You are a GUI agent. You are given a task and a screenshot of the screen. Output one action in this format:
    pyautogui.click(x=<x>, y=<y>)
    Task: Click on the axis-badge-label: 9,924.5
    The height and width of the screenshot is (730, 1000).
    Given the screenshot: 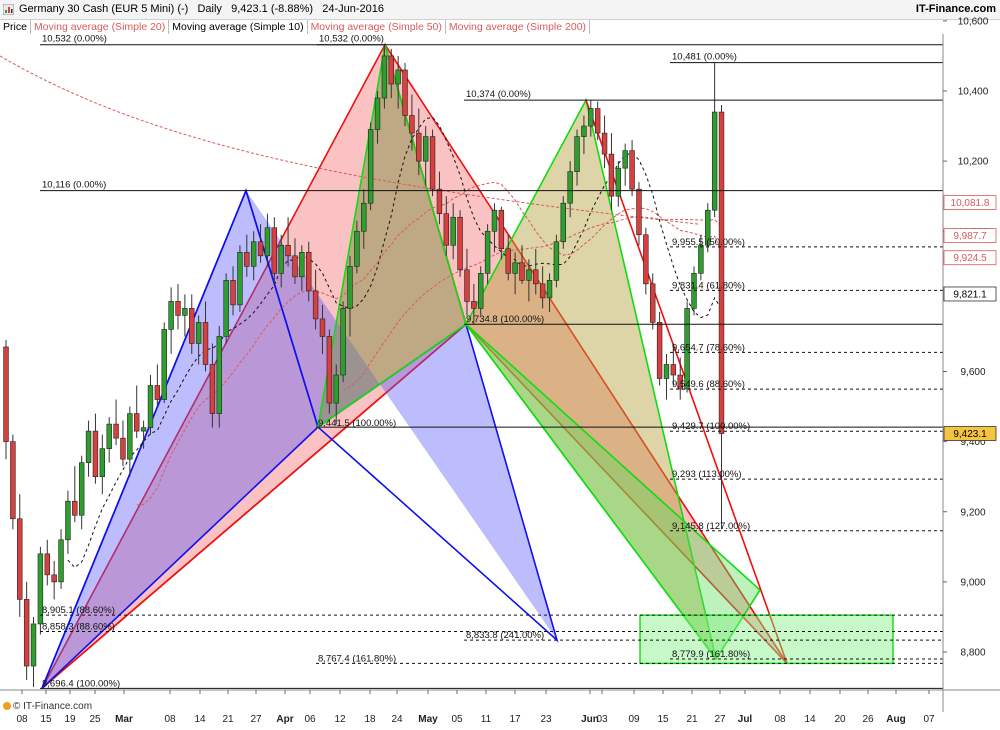 What is the action you would take?
    pyautogui.click(x=970, y=258)
    